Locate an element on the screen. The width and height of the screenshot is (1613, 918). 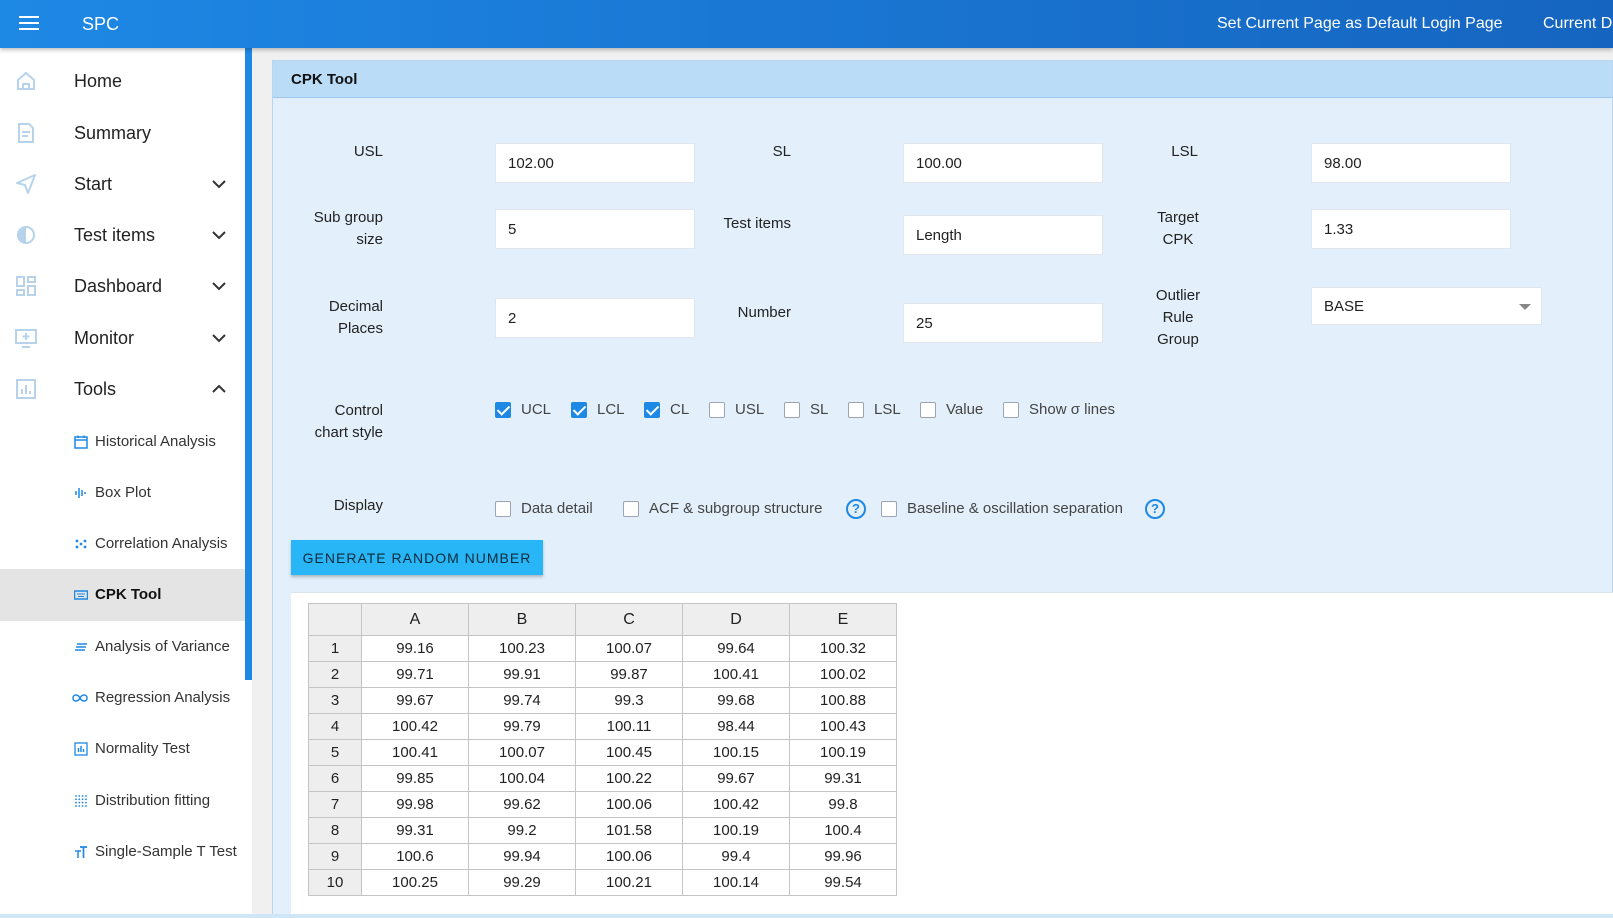
table-cell: 99.62 is located at coordinates (522, 804).